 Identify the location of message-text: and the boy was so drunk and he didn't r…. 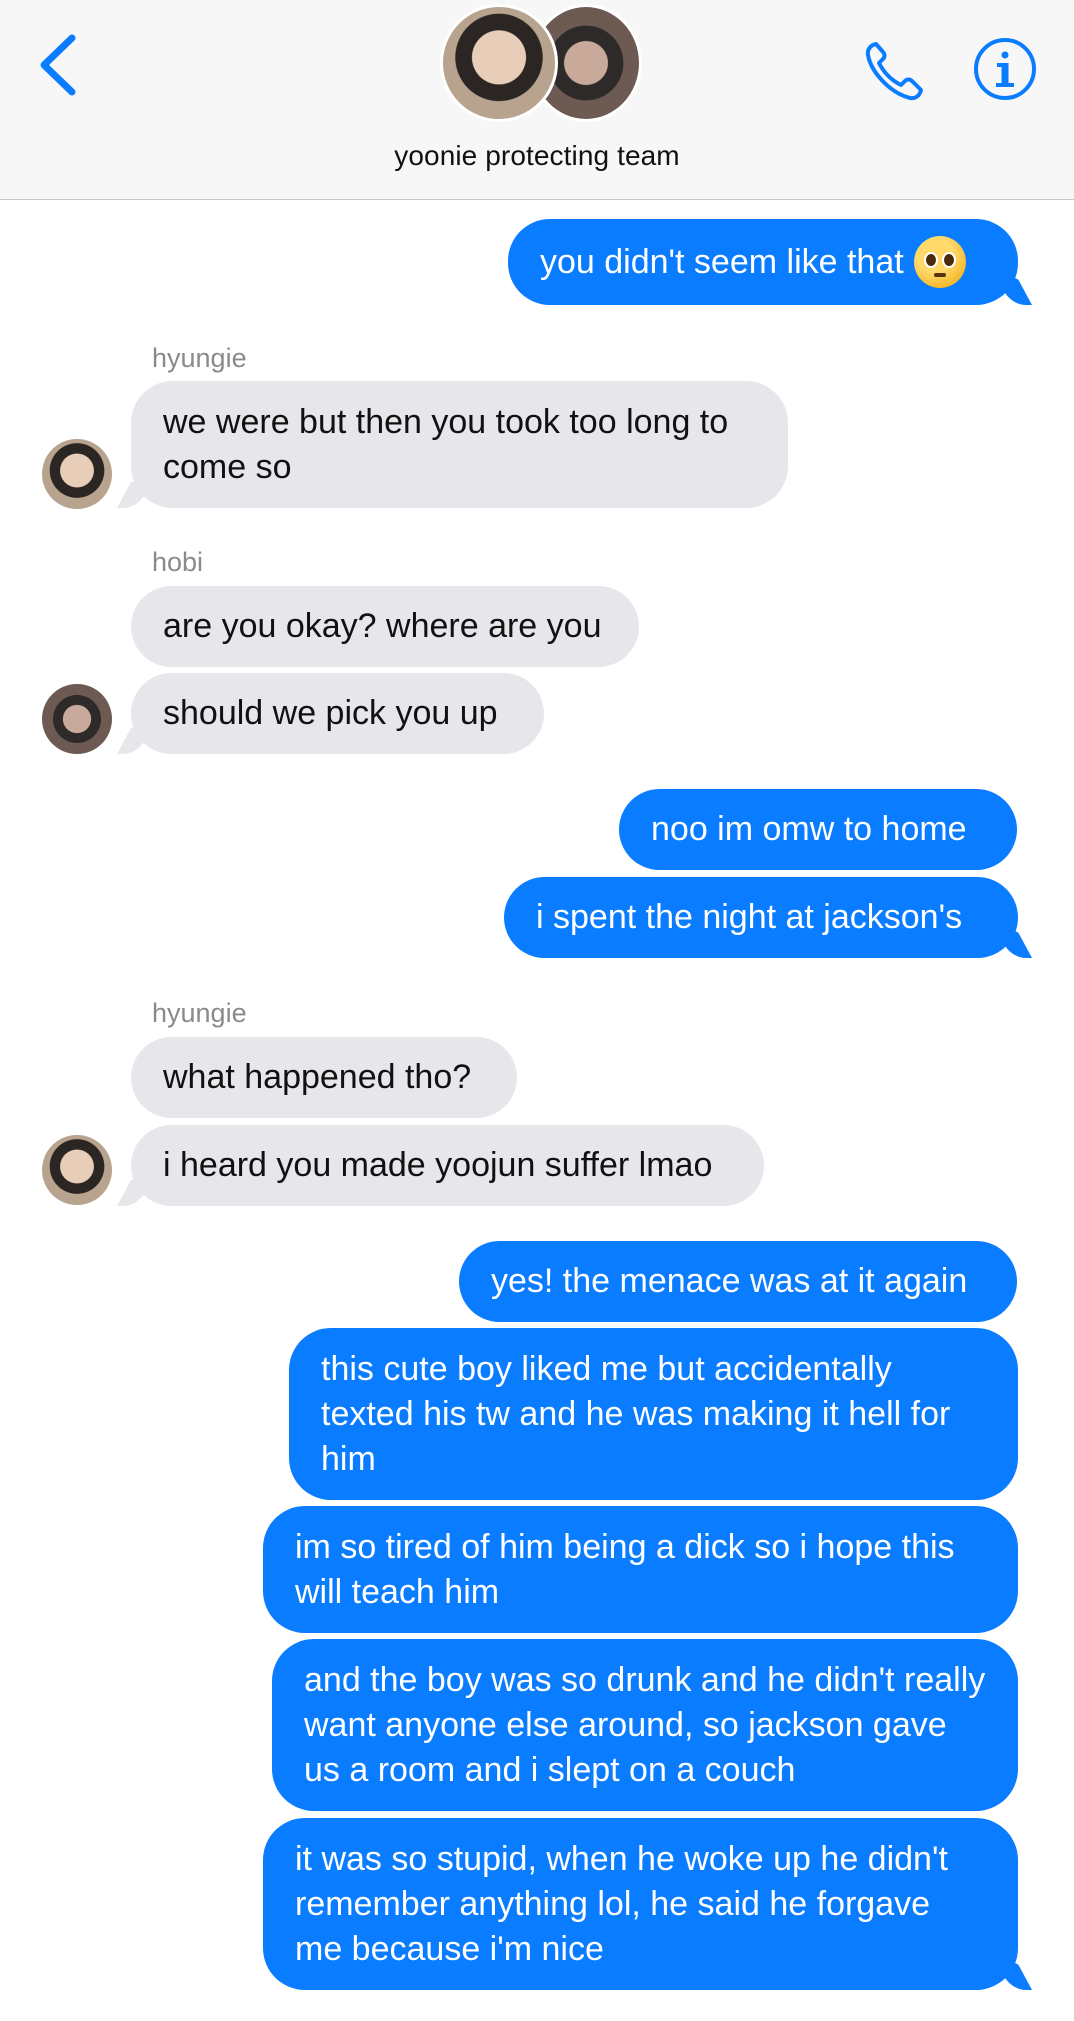
(645, 1724).